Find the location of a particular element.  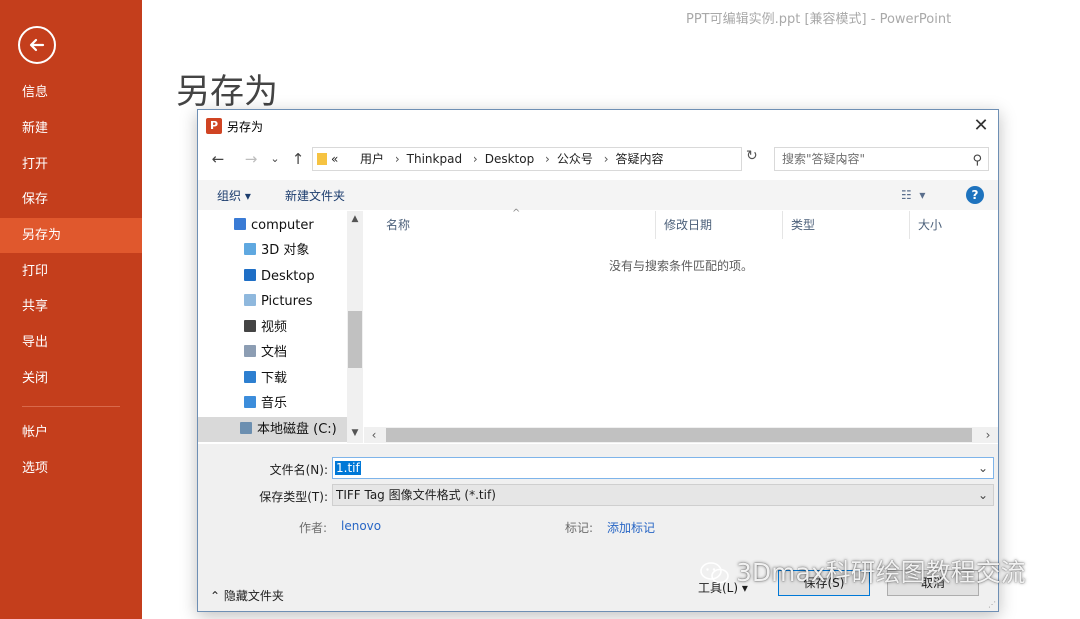

nav-export: 导出 is located at coordinates (71, 342).